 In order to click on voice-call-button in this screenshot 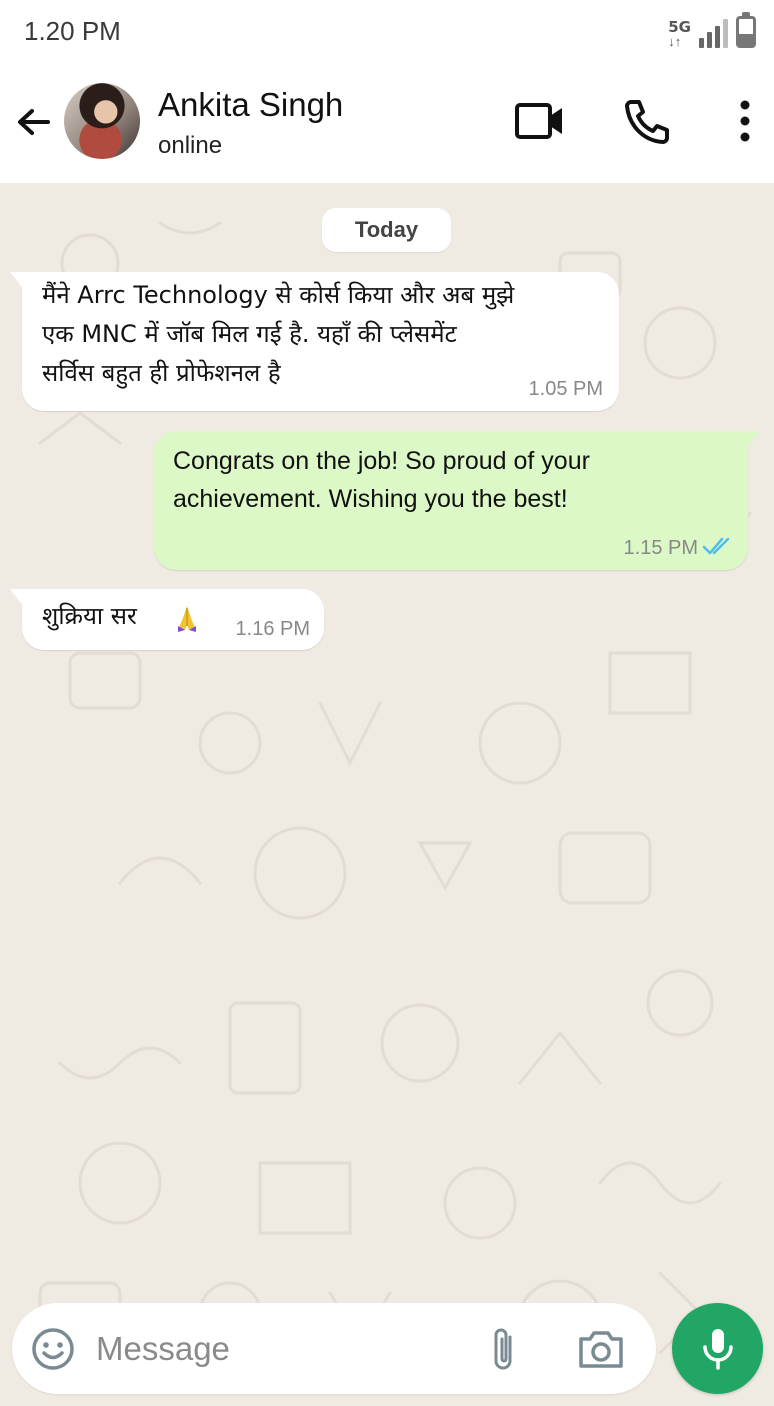, I will do `click(648, 121)`.